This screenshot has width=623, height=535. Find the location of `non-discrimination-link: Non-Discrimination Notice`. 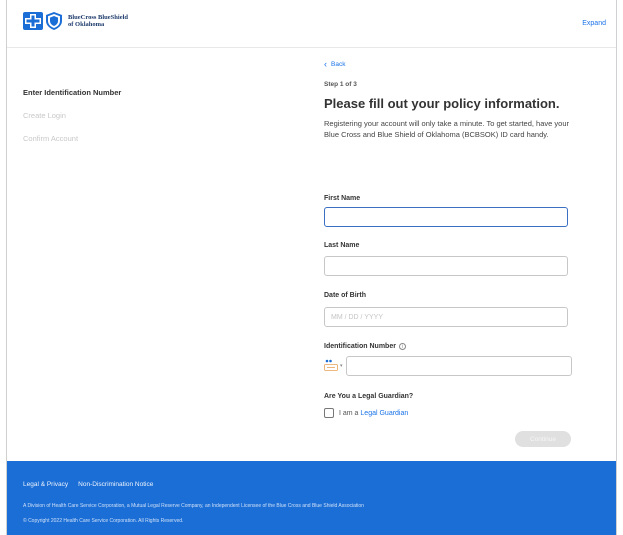

non-discrimination-link: Non-Discrimination Notice is located at coordinates (115, 484).